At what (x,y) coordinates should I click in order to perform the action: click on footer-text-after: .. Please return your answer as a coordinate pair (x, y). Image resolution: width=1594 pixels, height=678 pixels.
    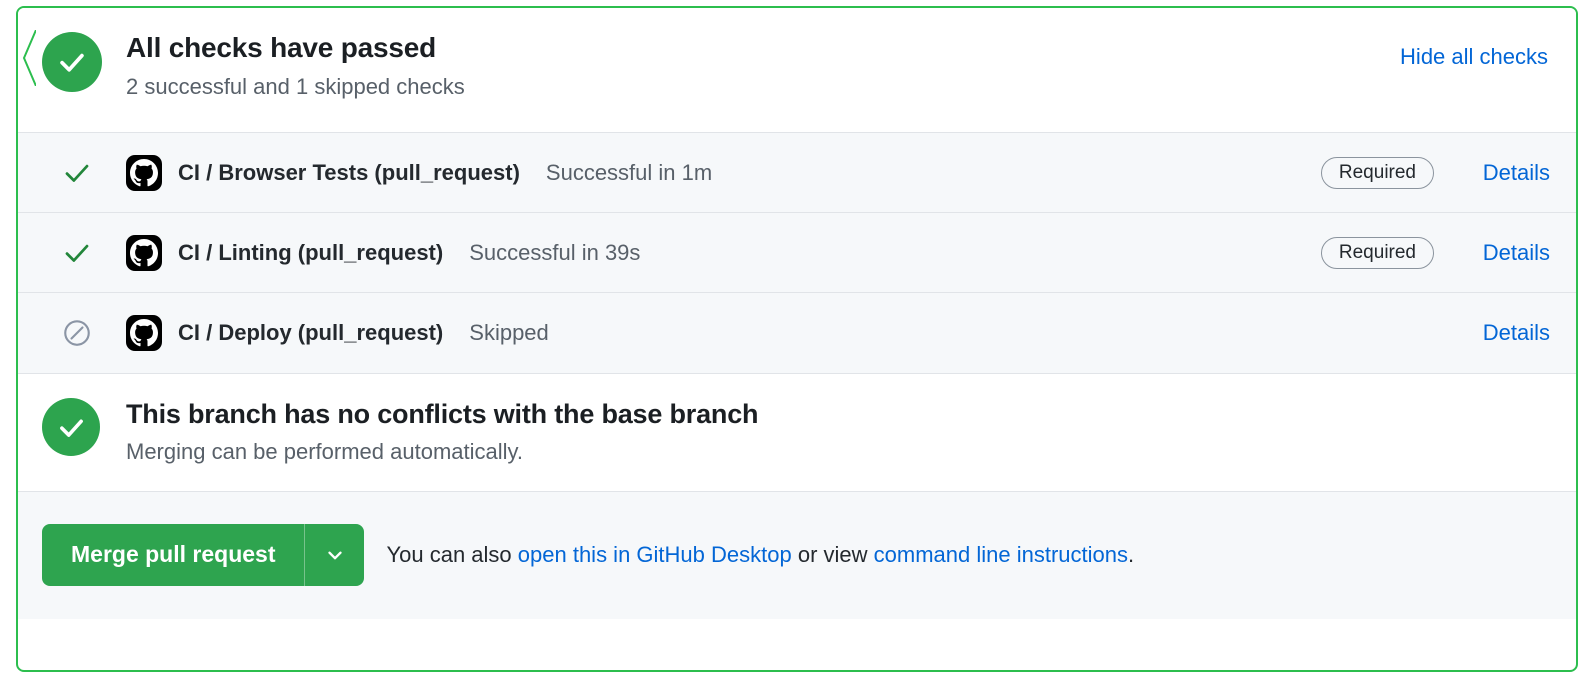
    Looking at the image, I should click on (1131, 554).